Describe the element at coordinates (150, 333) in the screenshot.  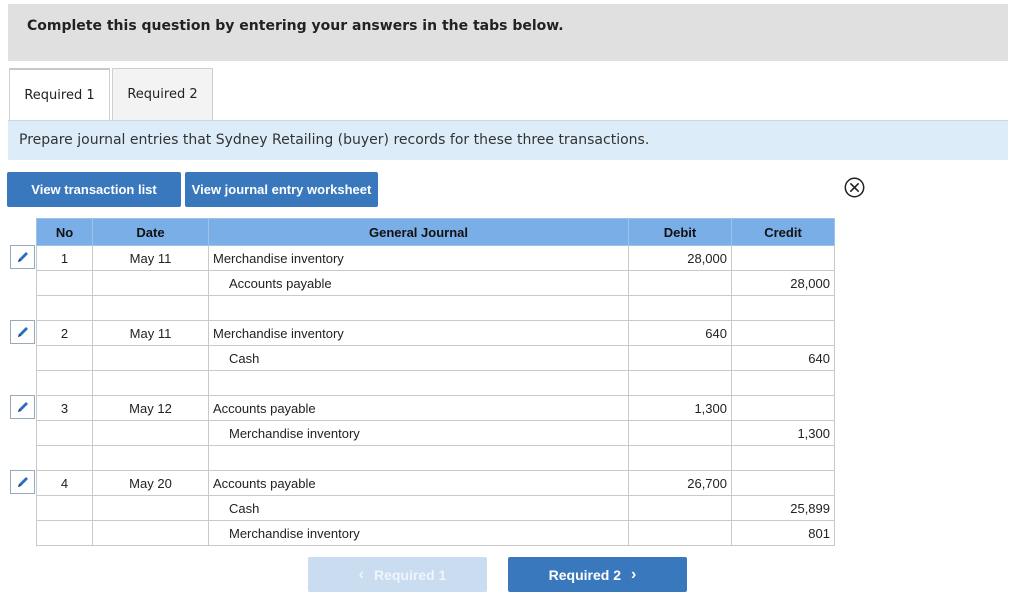
I see `entry-date: May 11` at that location.